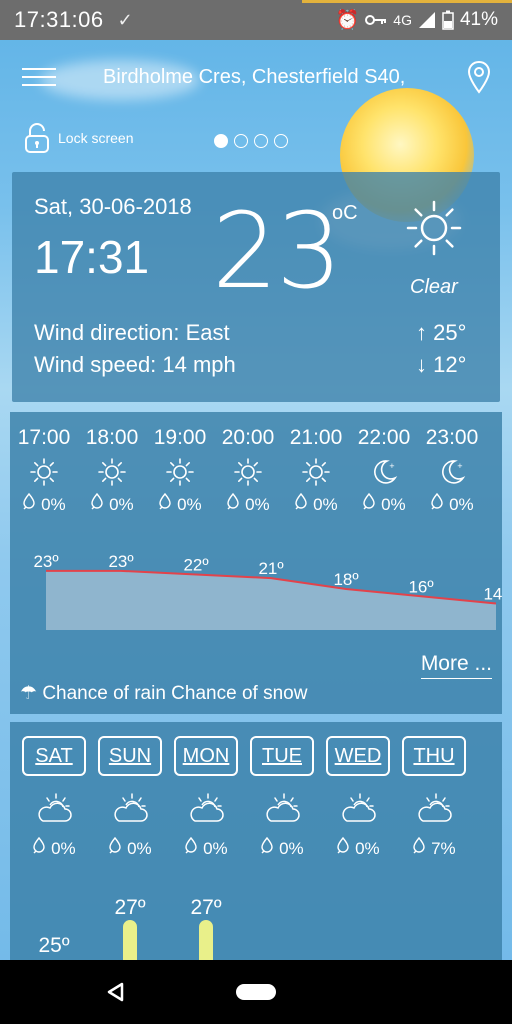  Describe the element at coordinates (434, 287) in the screenshot. I see `condition-label: Clear` at that location.